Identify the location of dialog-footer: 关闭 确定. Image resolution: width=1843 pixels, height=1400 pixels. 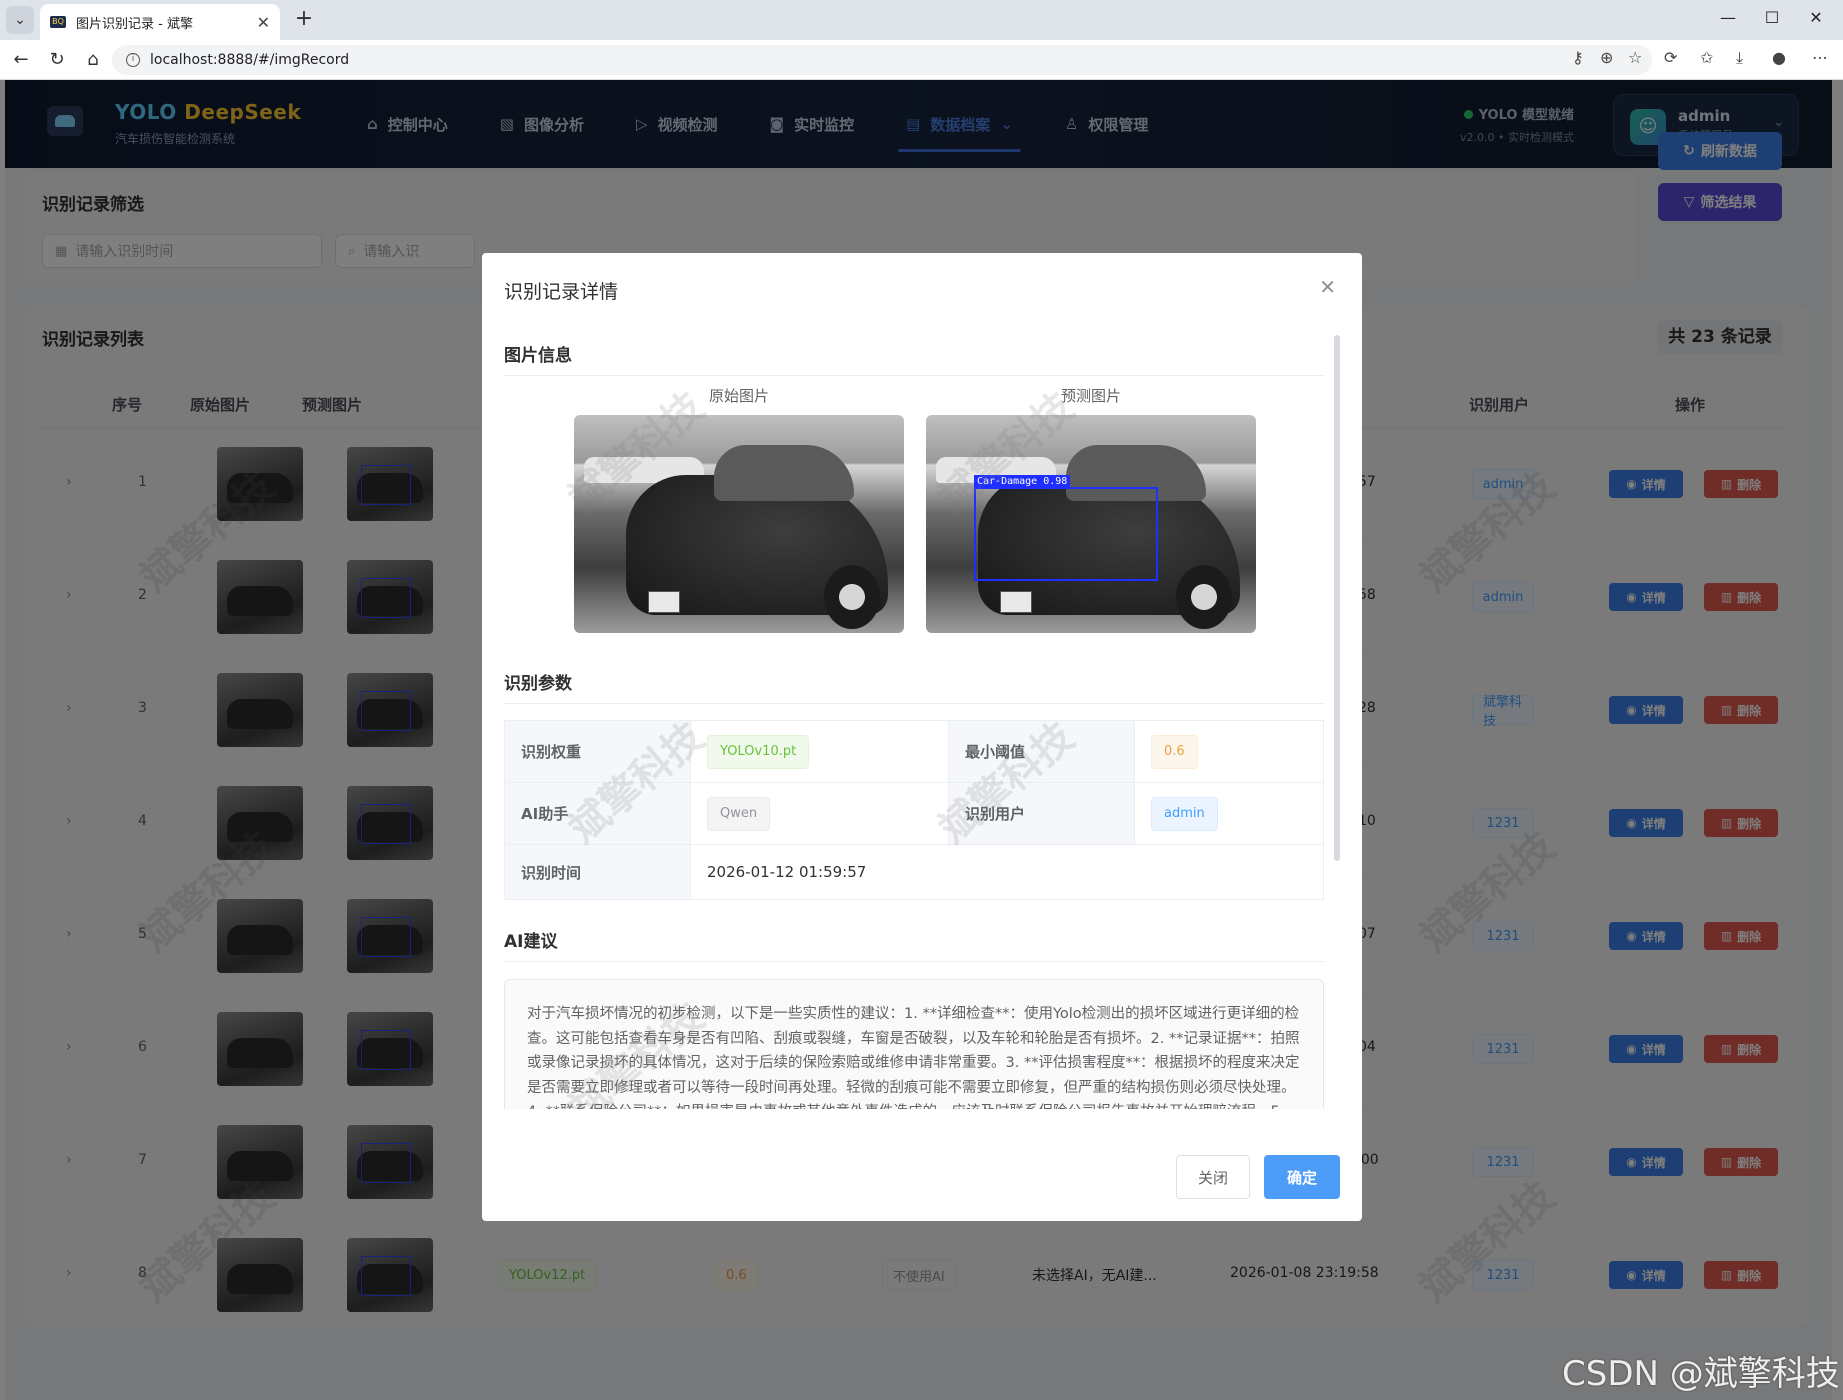
(1251, 1177).